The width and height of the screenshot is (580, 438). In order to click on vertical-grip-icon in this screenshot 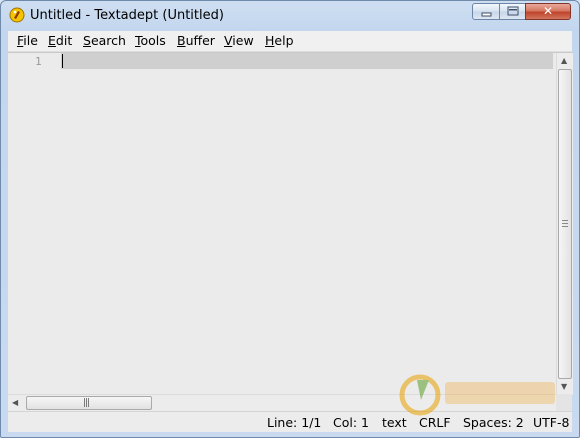, I will do `click(565, 223)`.